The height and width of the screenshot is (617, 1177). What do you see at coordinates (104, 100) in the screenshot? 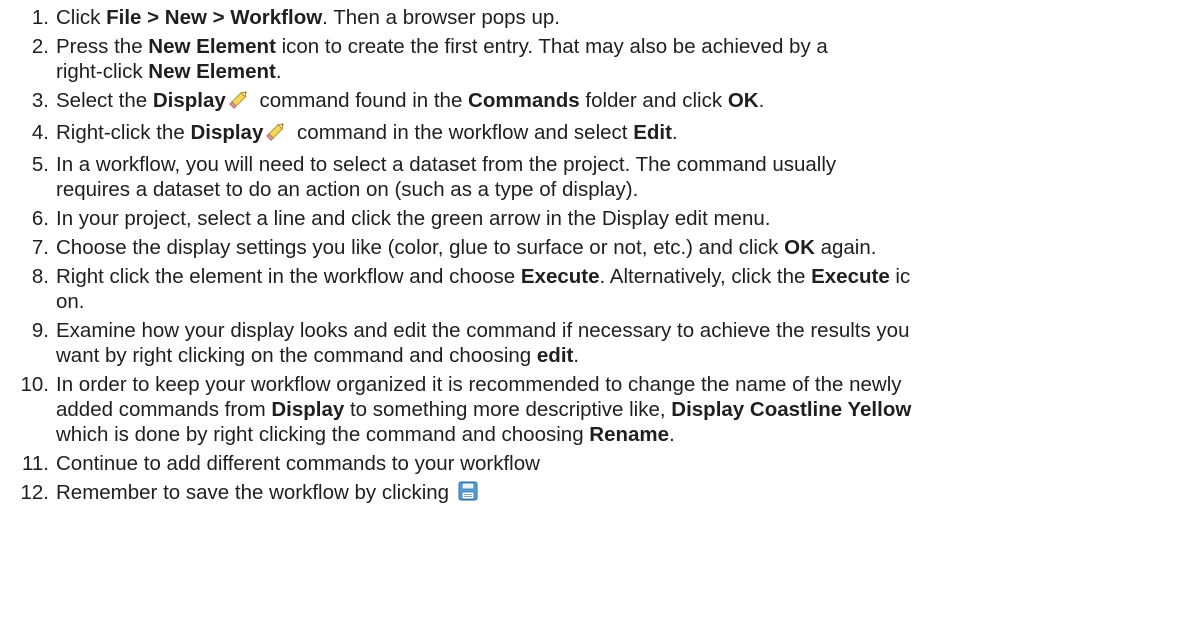
I see `step-text: Select the` at bounding box center [104, 100].